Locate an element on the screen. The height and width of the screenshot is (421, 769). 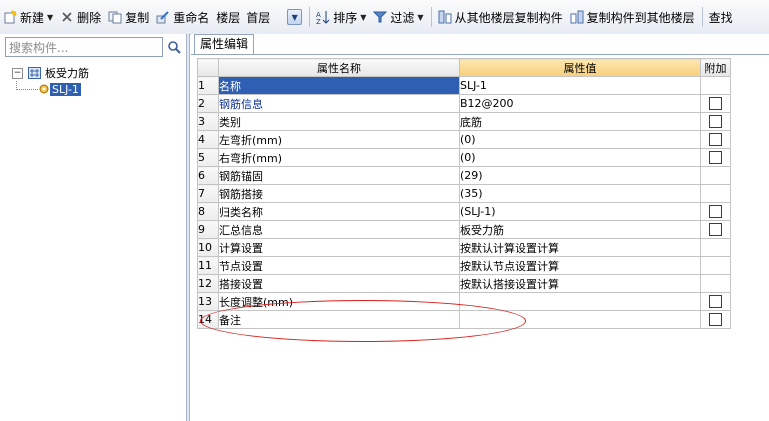
property-name-cell: 归类名称 is located at coordinates (339, 211).